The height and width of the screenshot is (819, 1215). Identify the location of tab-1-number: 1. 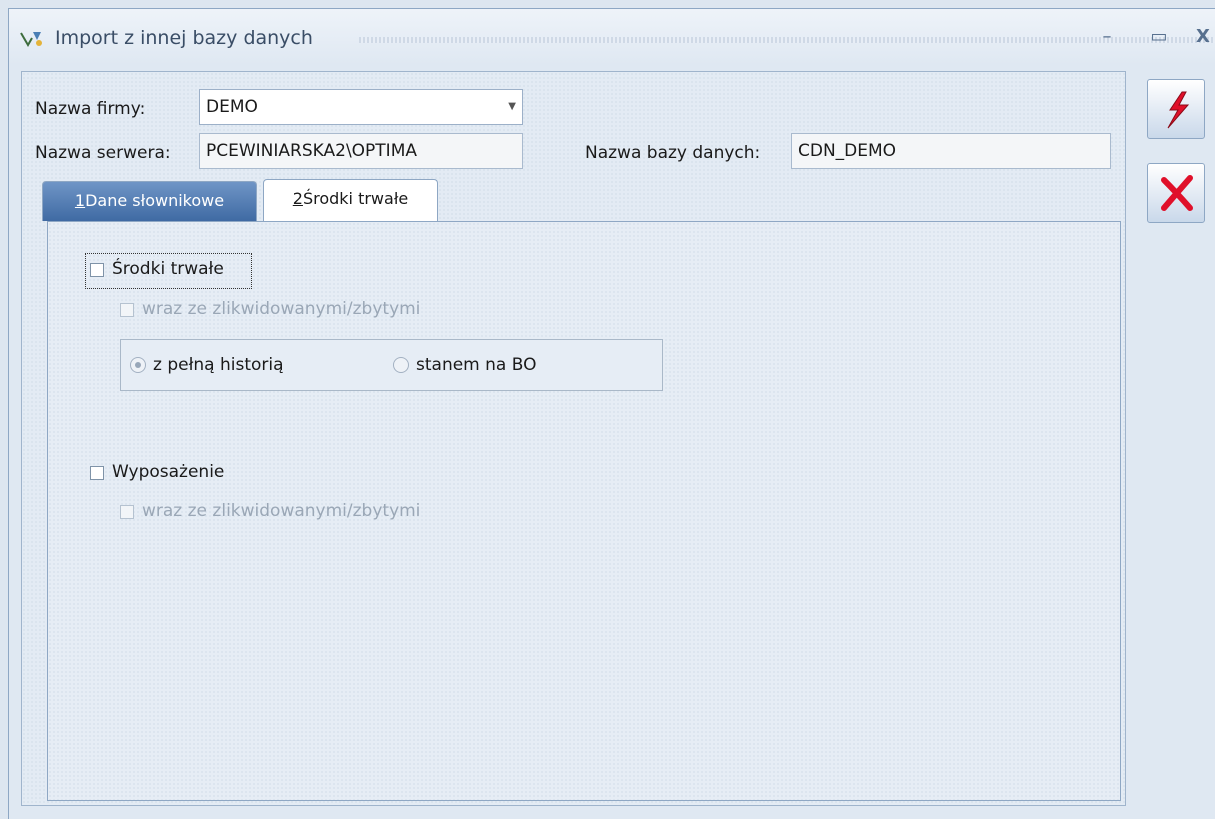
(80, 200).